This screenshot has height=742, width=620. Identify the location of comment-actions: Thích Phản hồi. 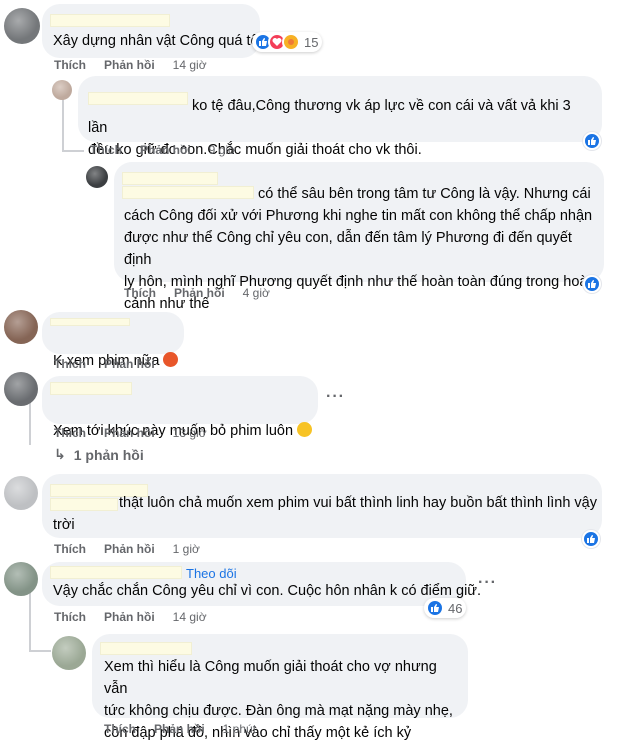
(104, 364).